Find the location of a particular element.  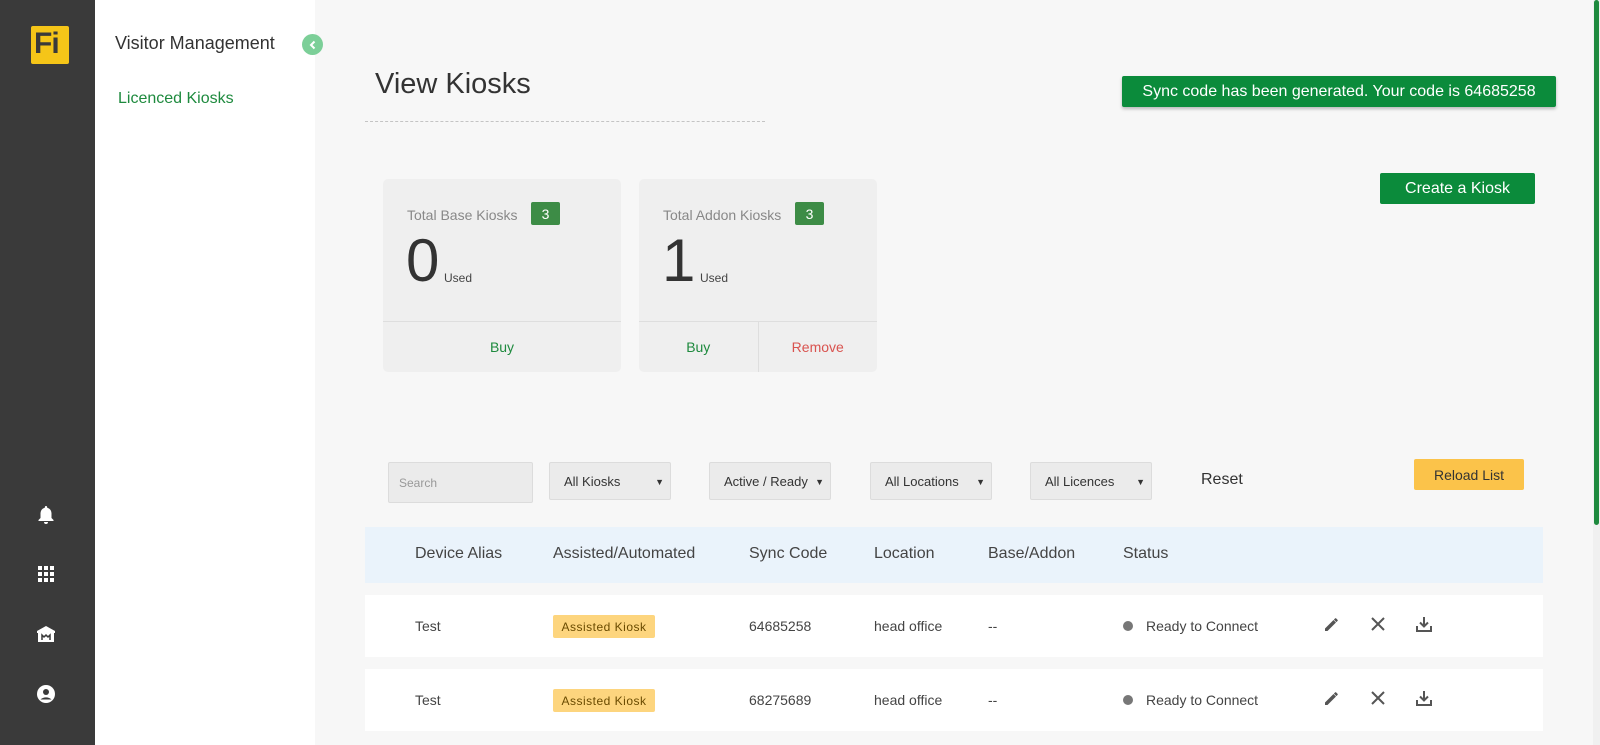

kiosks-filter-select: All Kiosks ▼ is located at coordinates (610, 481).